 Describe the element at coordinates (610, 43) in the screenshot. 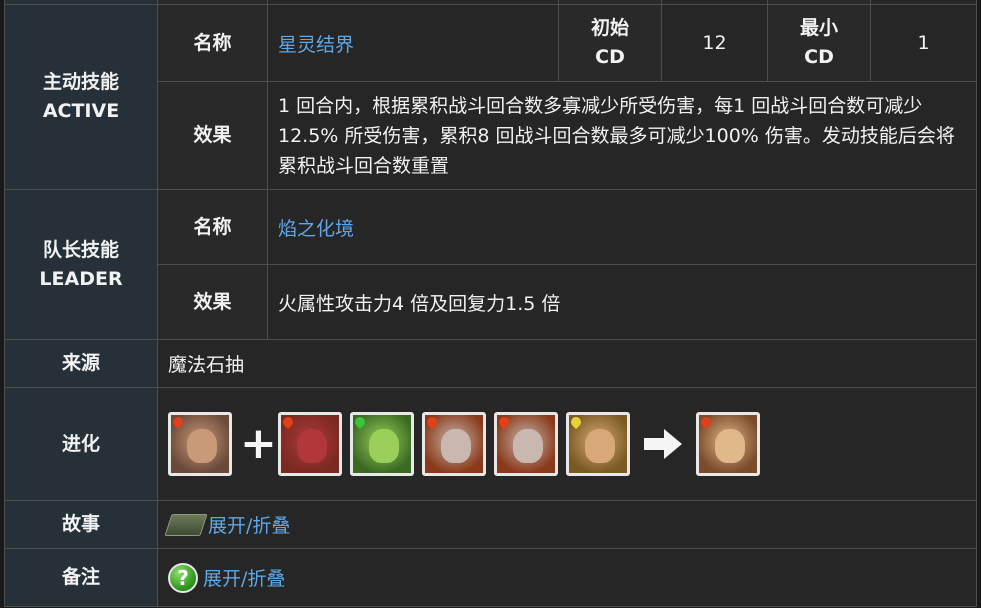

I see `cd-start-header: 初始 CD` at that location.